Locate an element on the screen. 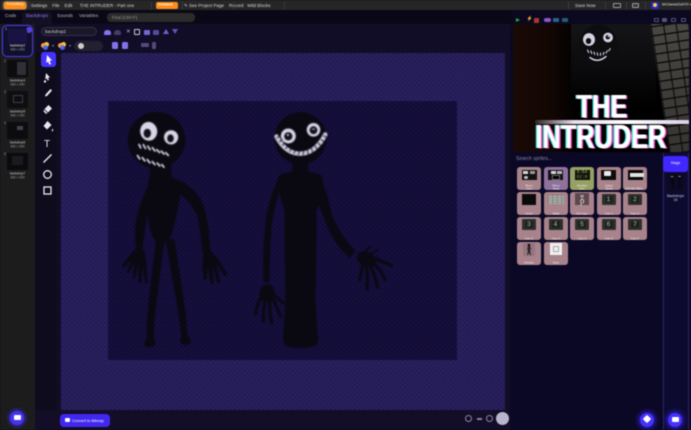 Image resolution: width=691 pixels, height=430 pixels. svg-text: T is located at coordinates (47, 144).